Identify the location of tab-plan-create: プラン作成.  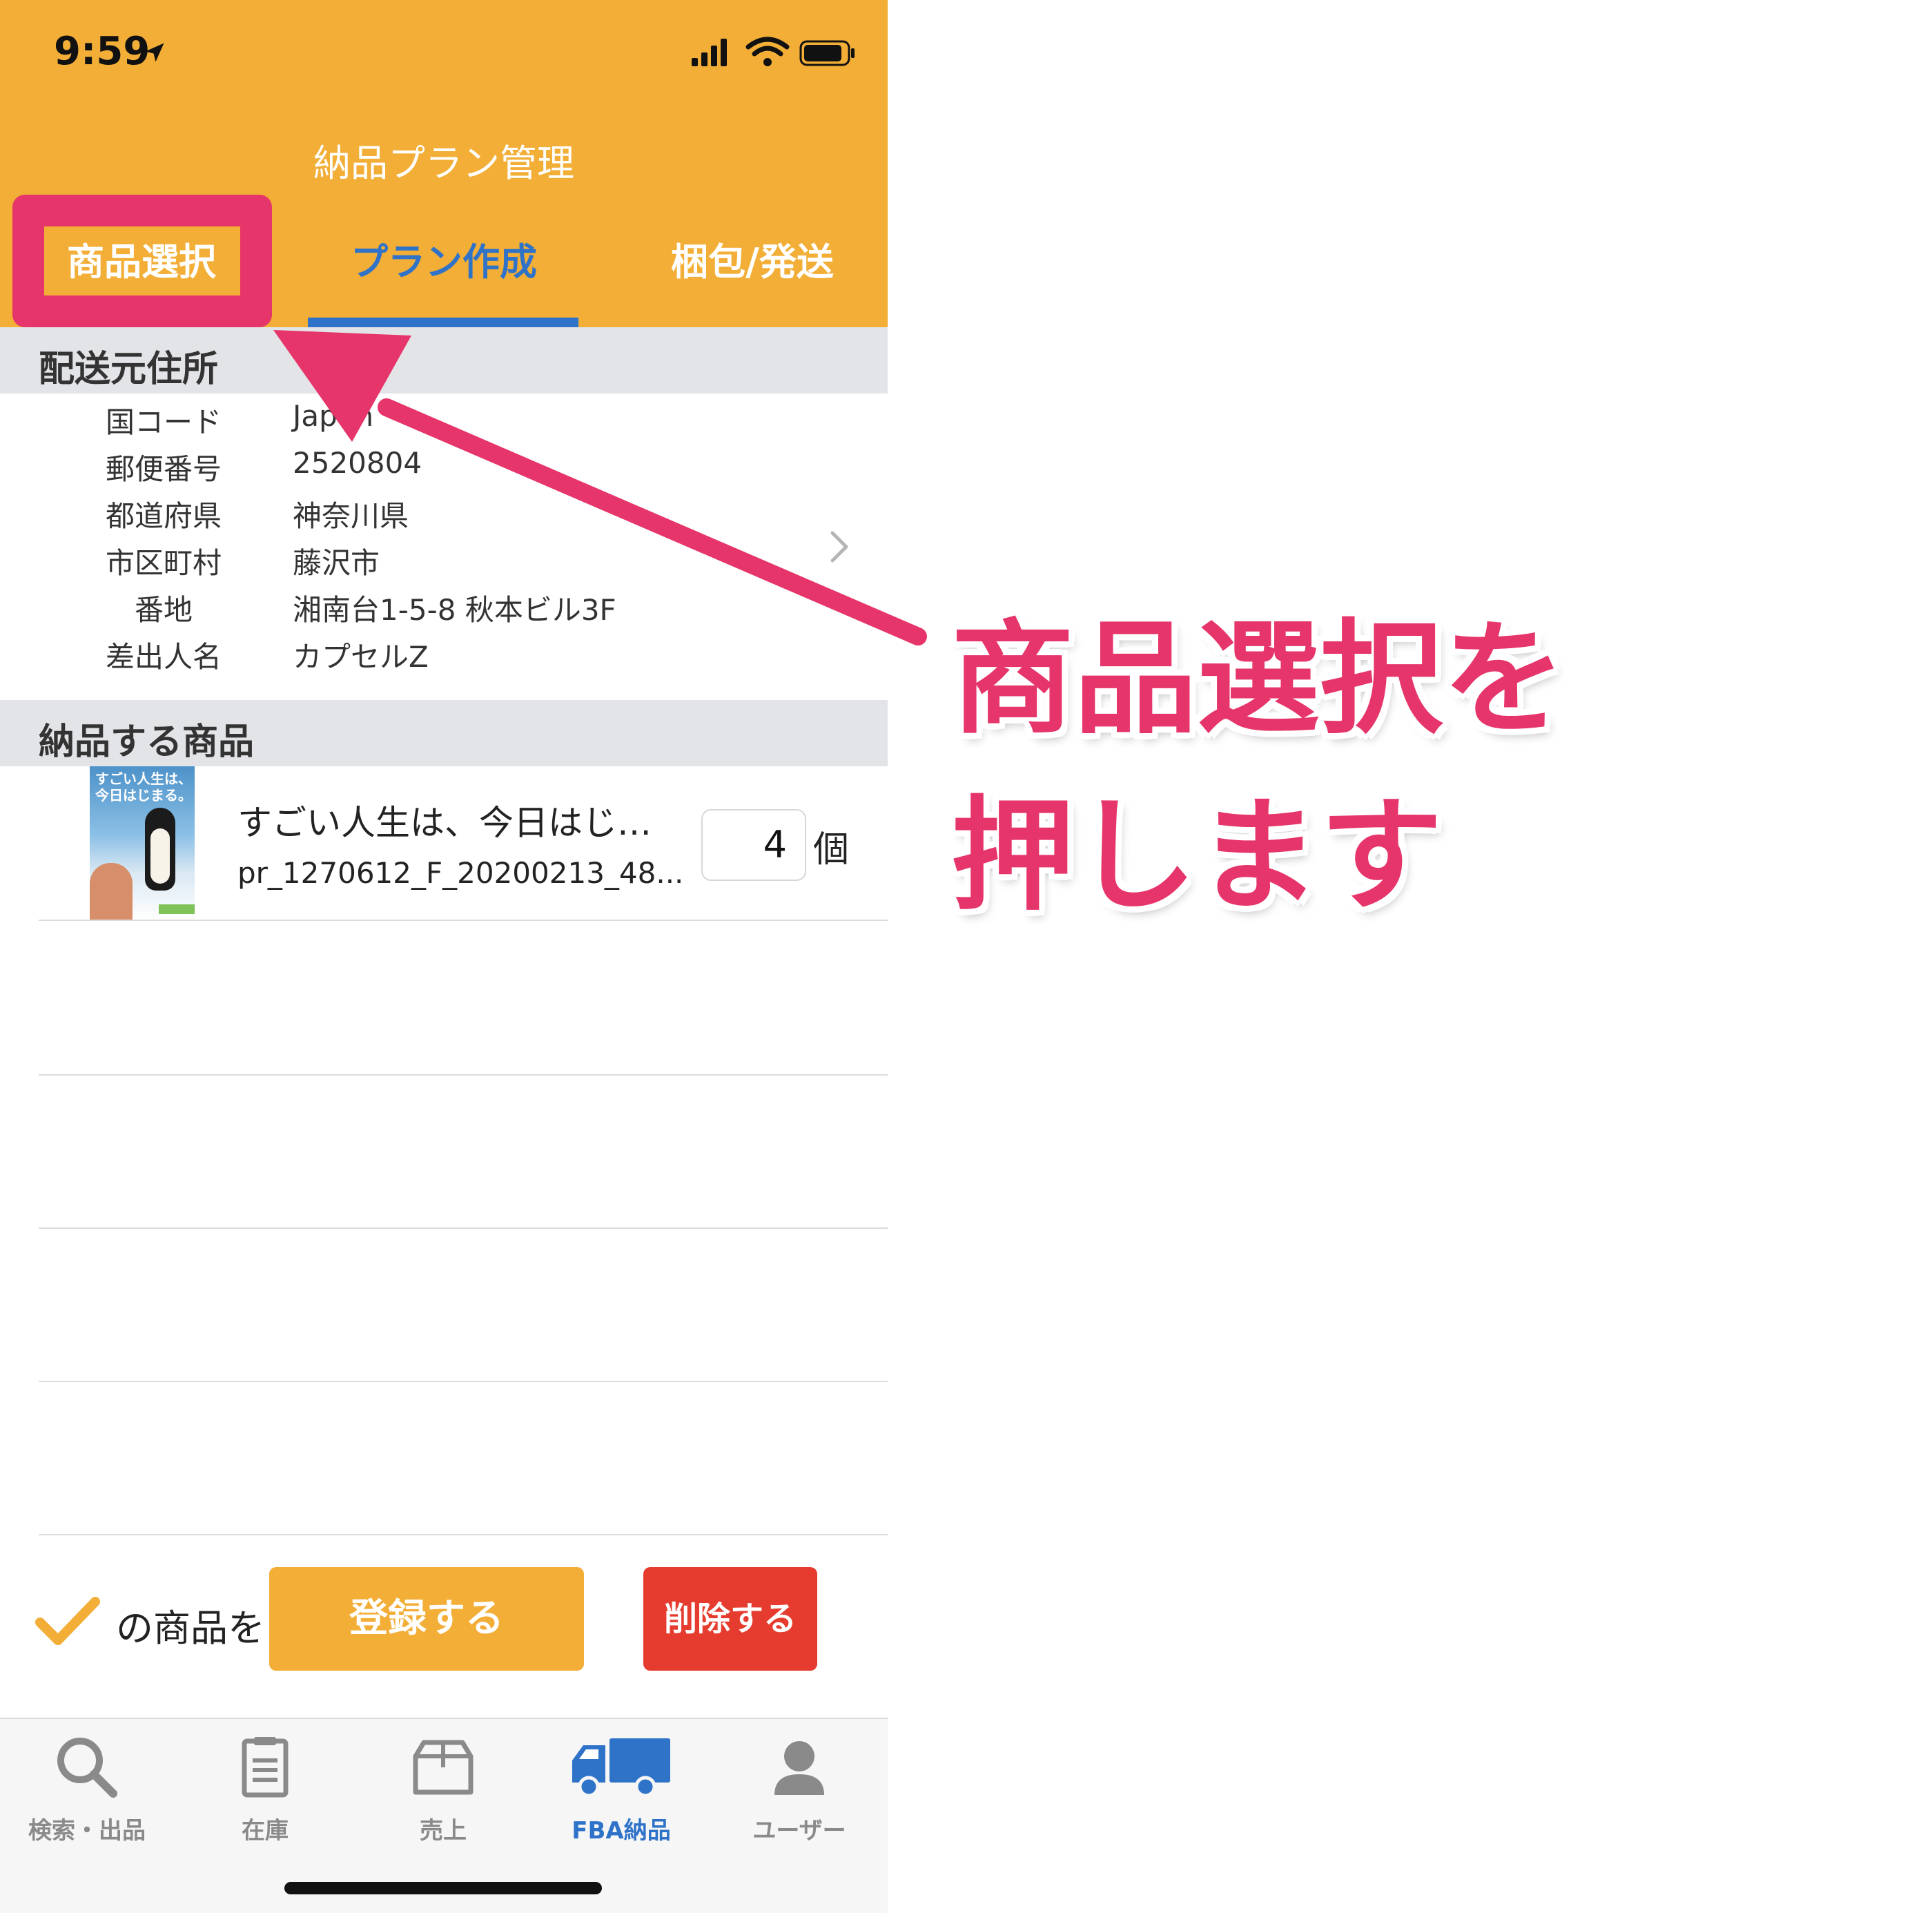
(443, 262).